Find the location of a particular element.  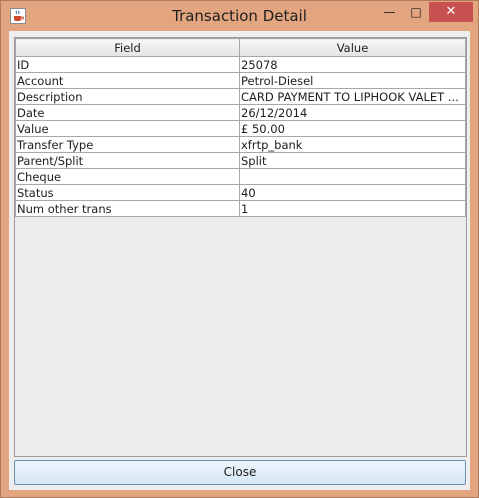

close-button: Close is located at coordinates (240, 472).